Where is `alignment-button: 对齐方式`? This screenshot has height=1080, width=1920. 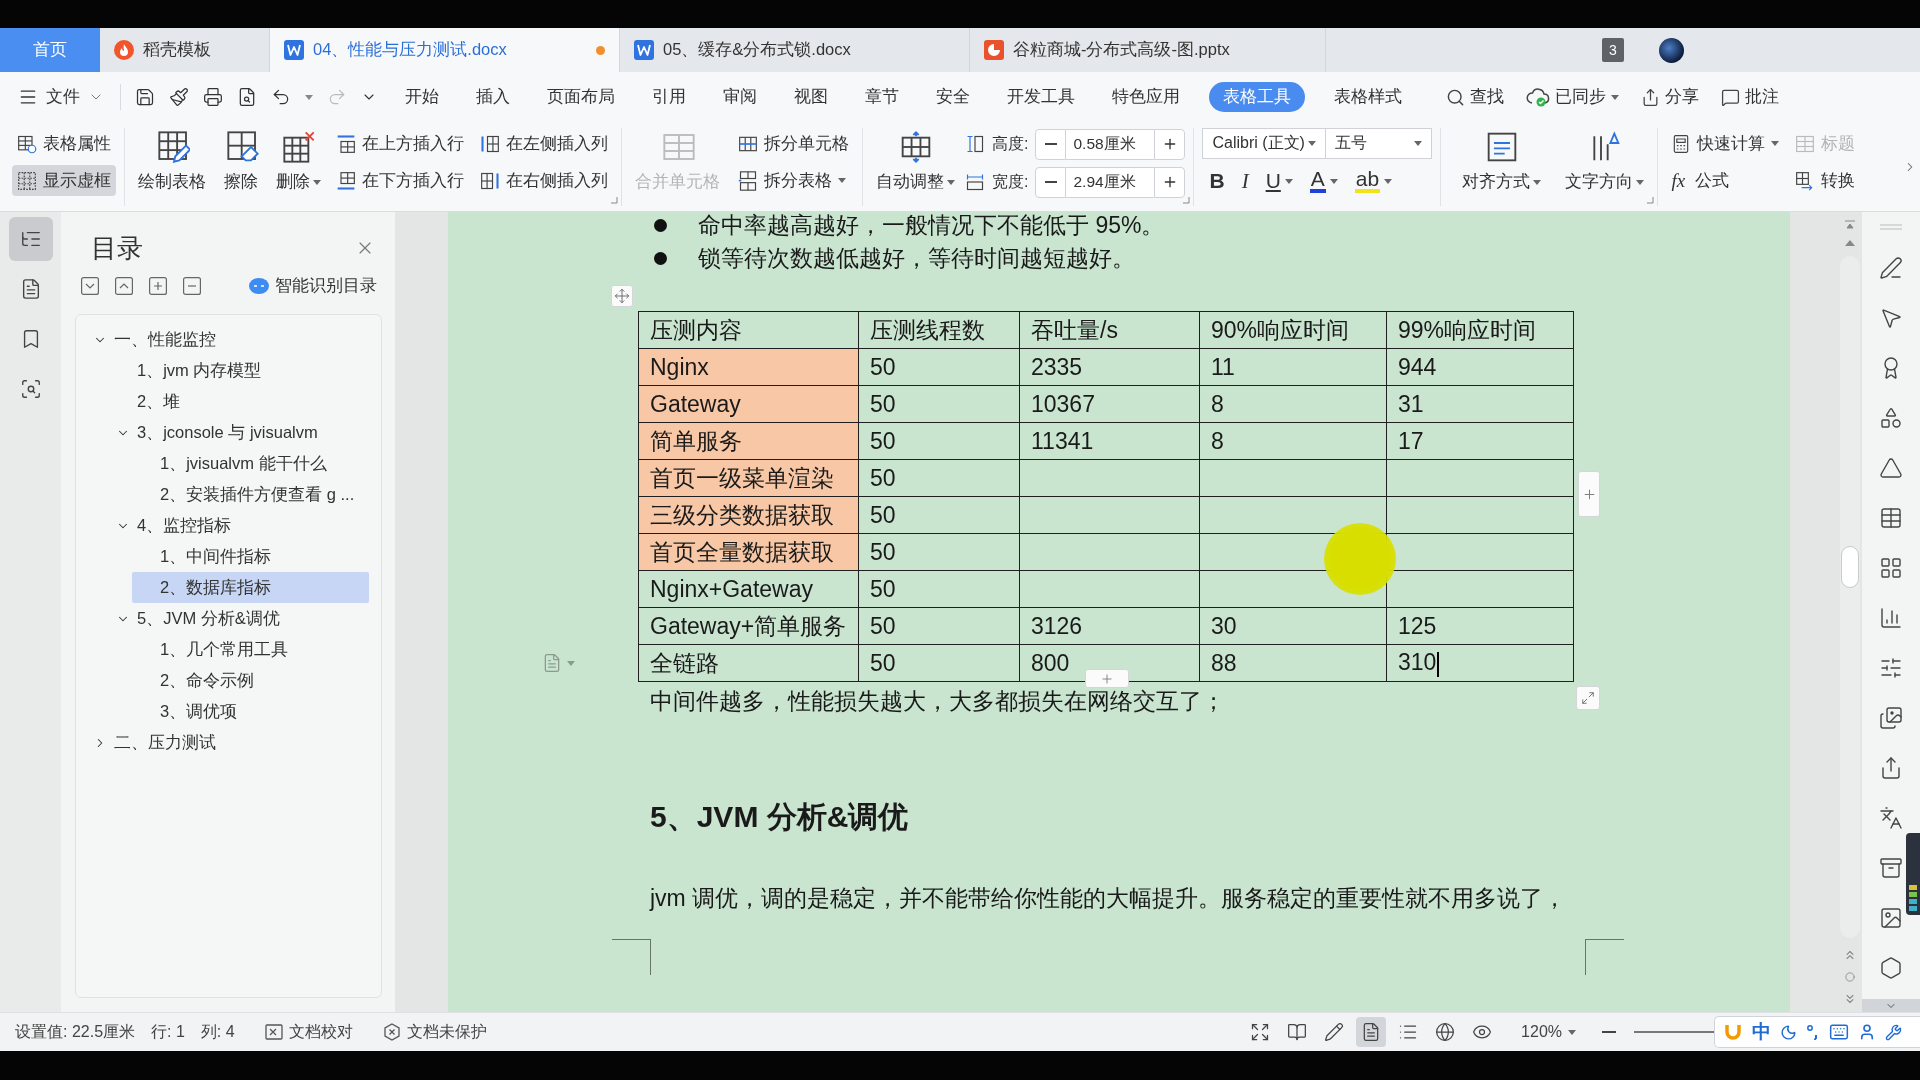
alignment-button: 对齐方式 is located at coordinates (1502, 160).